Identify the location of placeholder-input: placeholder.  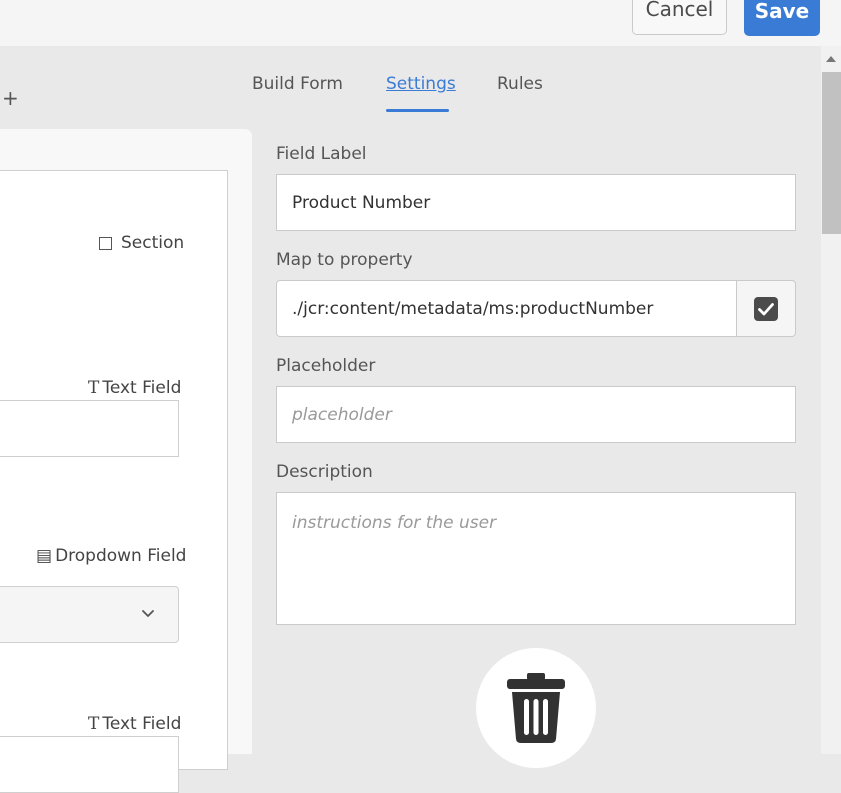
(536, 414).